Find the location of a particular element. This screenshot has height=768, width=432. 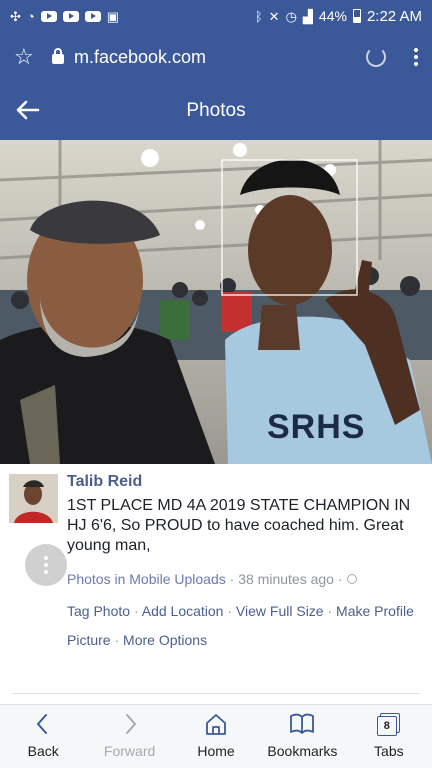

add-location-link: Add Location is located at coordinates (183, 611).